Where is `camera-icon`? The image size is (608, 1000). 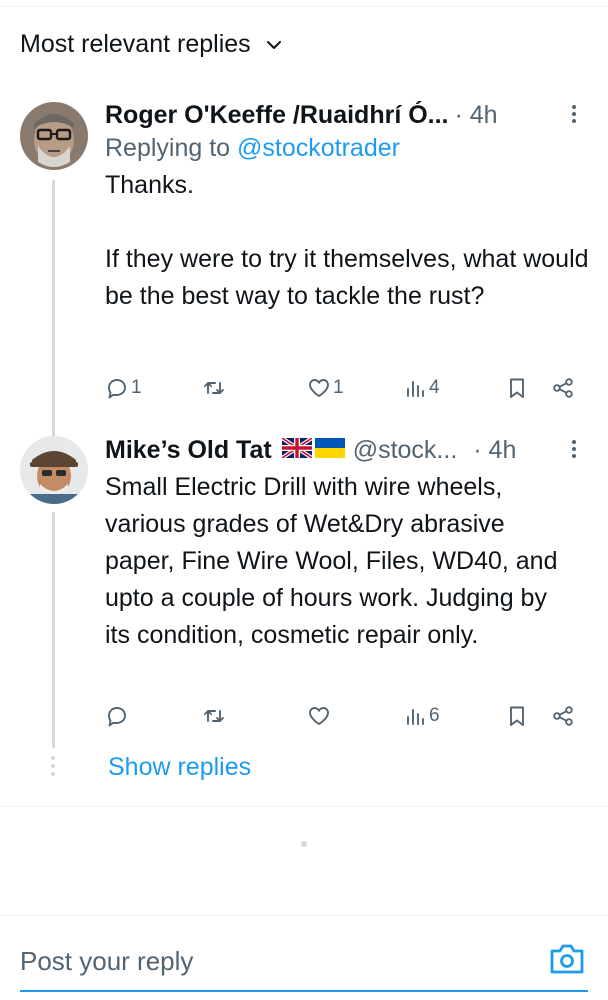
camera-icon is located at coordinates (567, 959).